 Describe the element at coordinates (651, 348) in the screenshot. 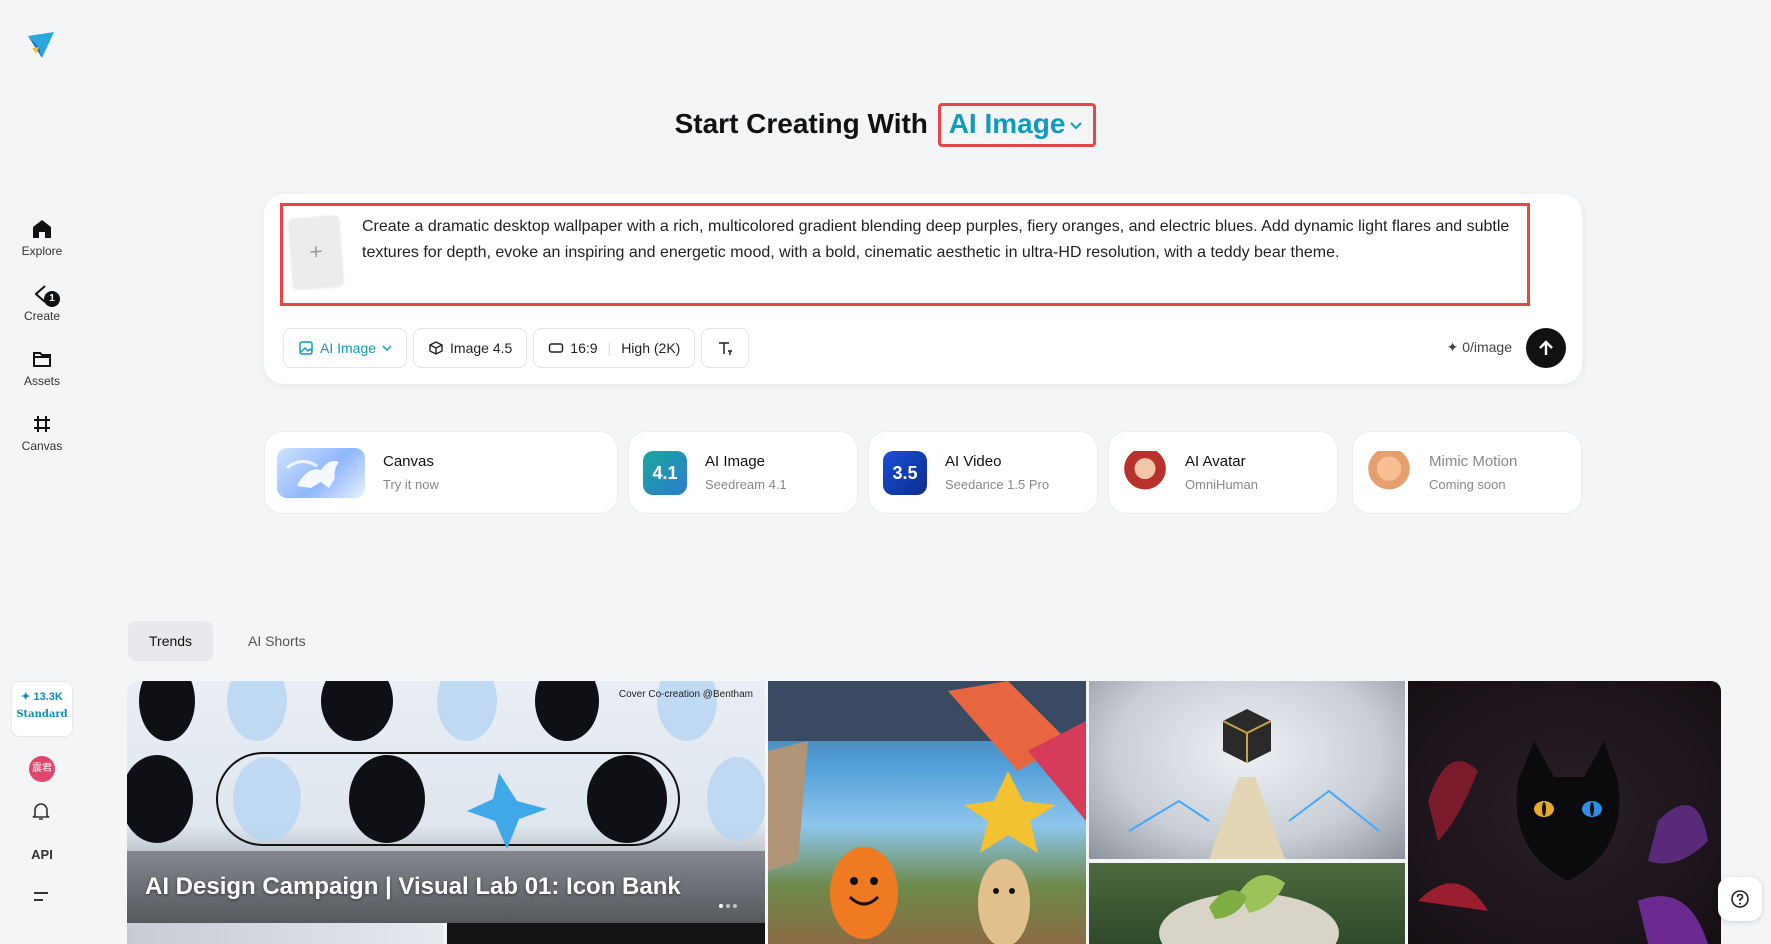

I see `quality-label: High (2K)` at that location.